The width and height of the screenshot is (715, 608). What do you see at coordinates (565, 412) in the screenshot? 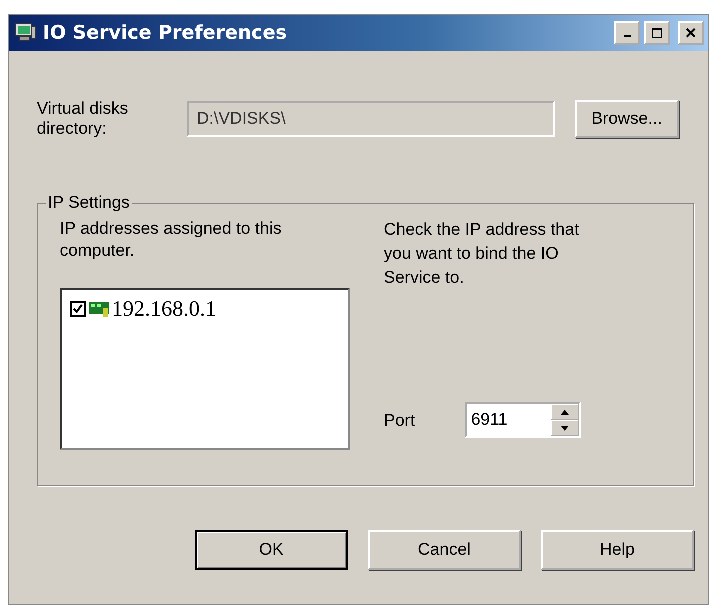
I see `spin-up-icon` at bounding box center [565, 412].